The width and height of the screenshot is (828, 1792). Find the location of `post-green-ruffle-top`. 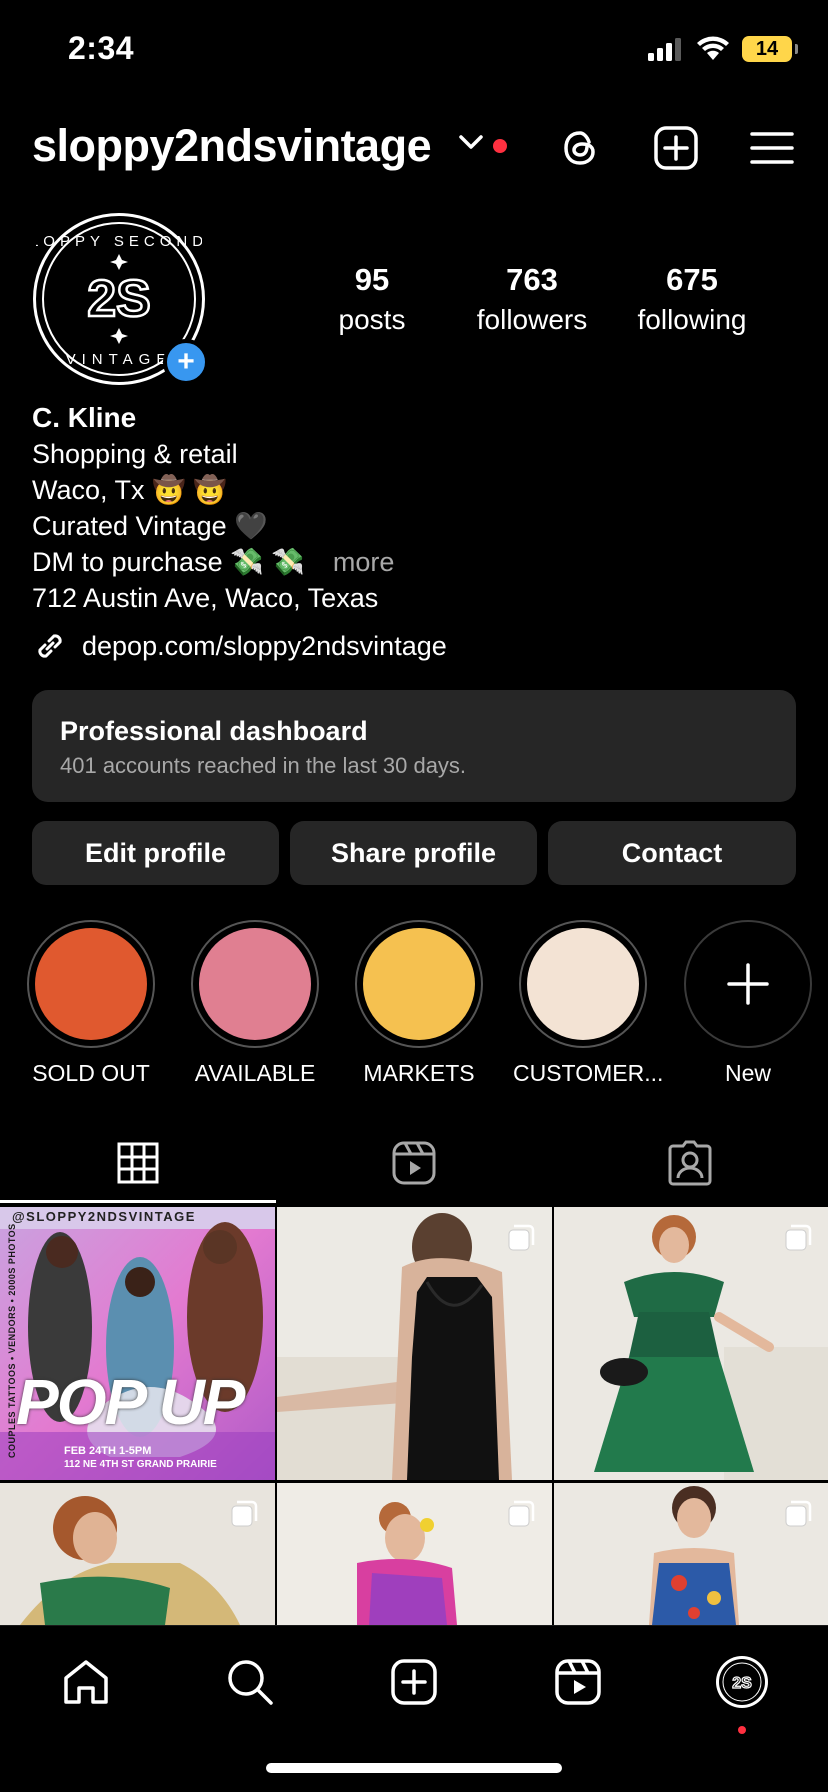

post-green-ruffle-top is located at coordinates (137, 1554).